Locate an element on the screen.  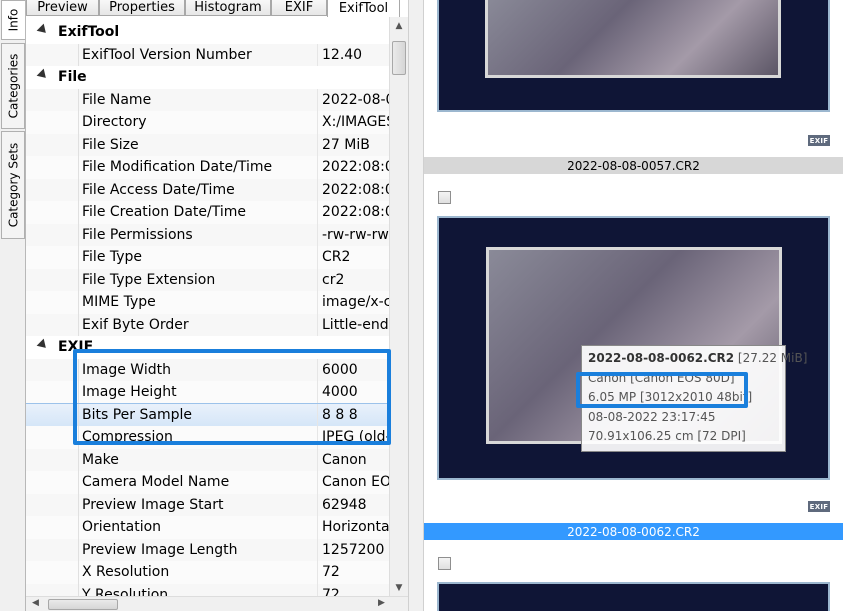
scroll-up-icon: ▲ is located at coordinates (399, 25).